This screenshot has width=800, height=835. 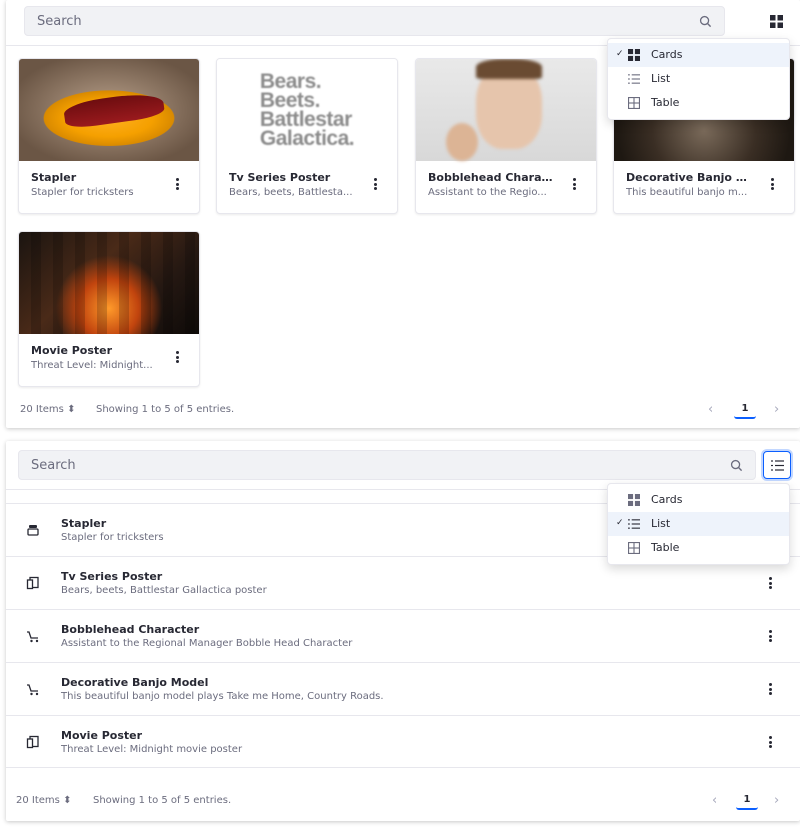 I want to click on list-item-subtitle: Stapler for tricksters, so click(x=112, y=537).